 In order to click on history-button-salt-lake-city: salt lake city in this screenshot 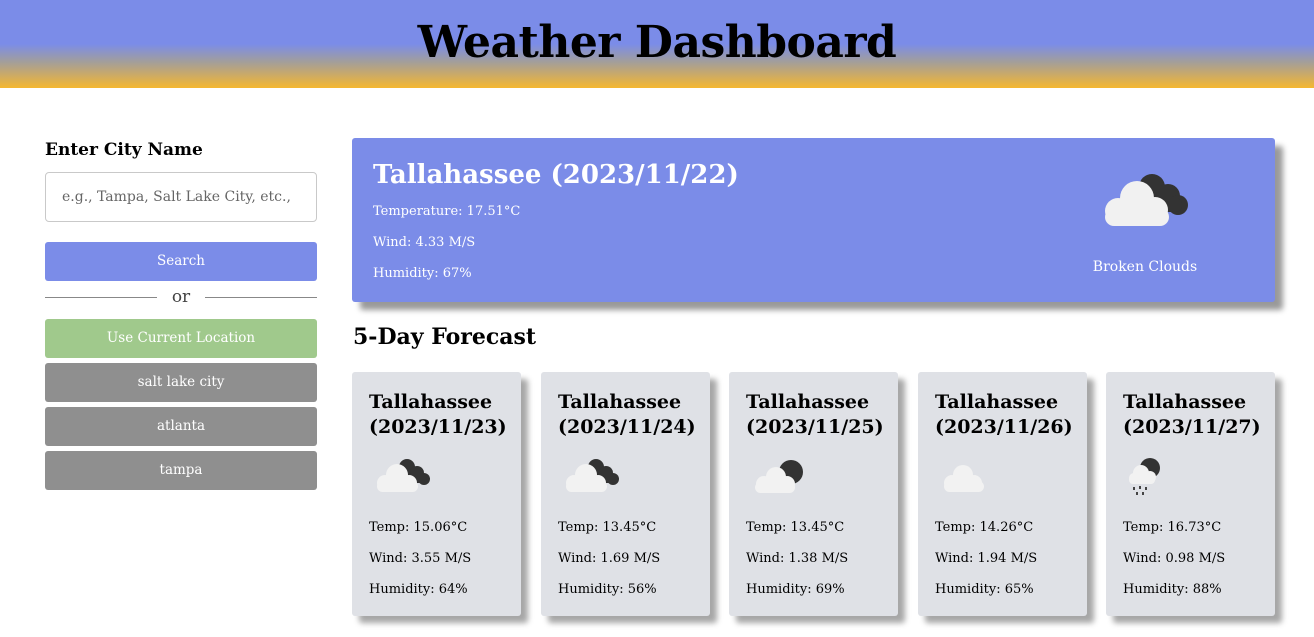, I will do `click(181, 382)`.